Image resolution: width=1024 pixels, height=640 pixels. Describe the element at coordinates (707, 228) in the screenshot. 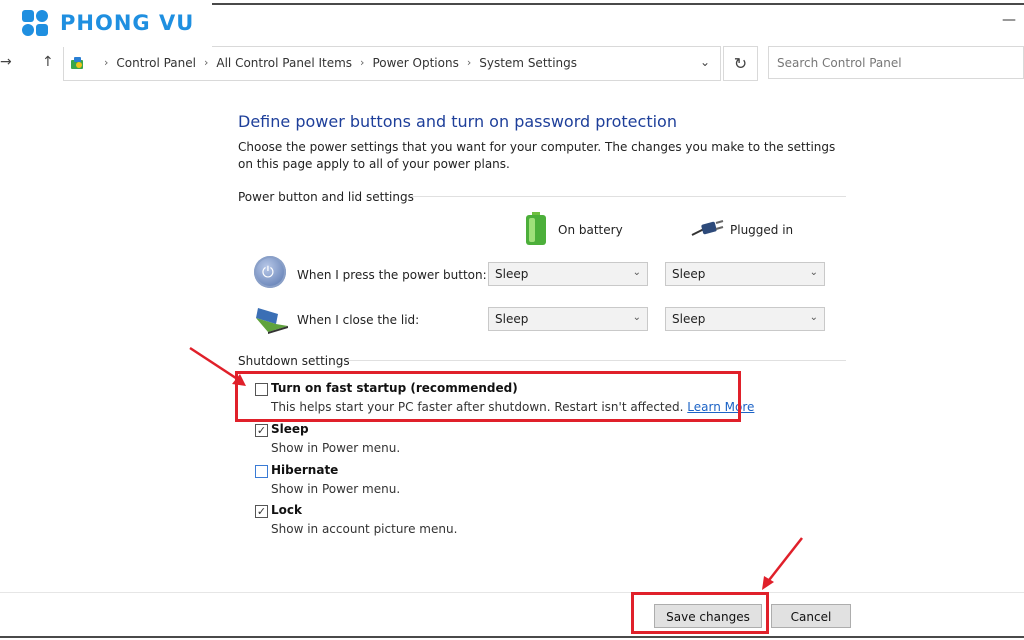

I see `plug-icon` at that location.